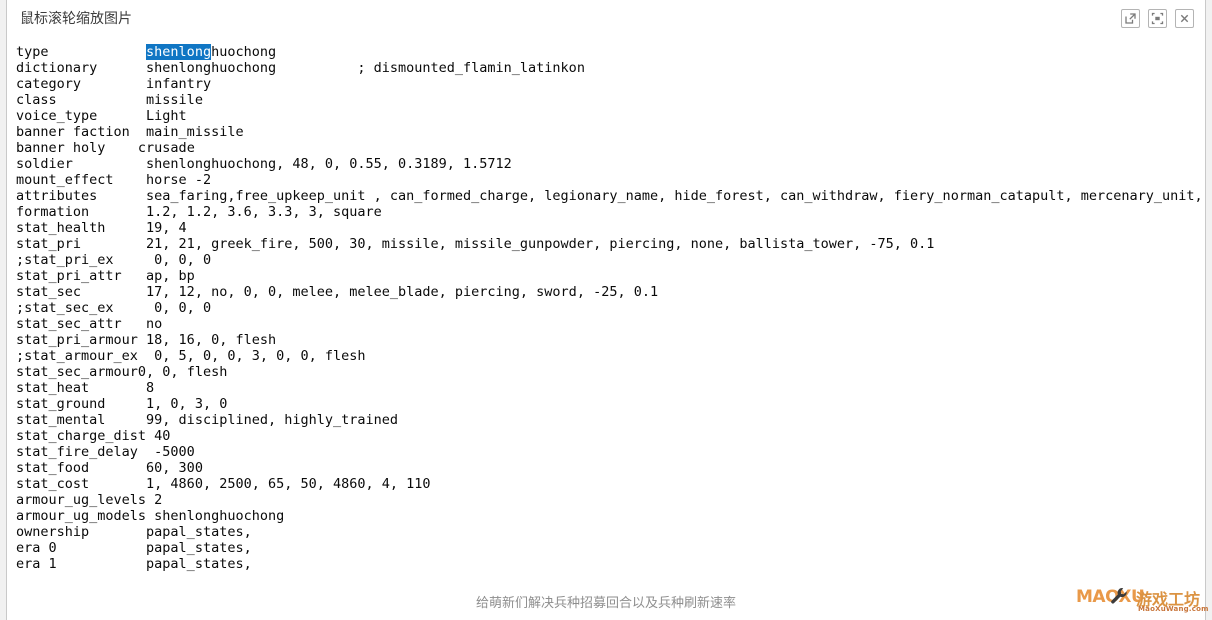 The height and width of the screenshot is (620, 1212). Describe the element at coordinates (609, 308) in the screenshot. I see `code-line: ;stat_sec_ex 0, 0, 0` at that location.